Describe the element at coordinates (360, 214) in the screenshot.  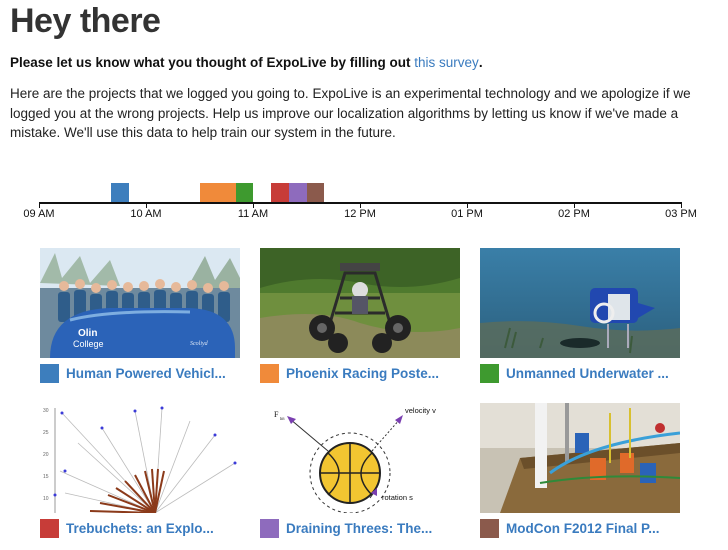
I see `timeline-tick-label: 12 PM` at that location.